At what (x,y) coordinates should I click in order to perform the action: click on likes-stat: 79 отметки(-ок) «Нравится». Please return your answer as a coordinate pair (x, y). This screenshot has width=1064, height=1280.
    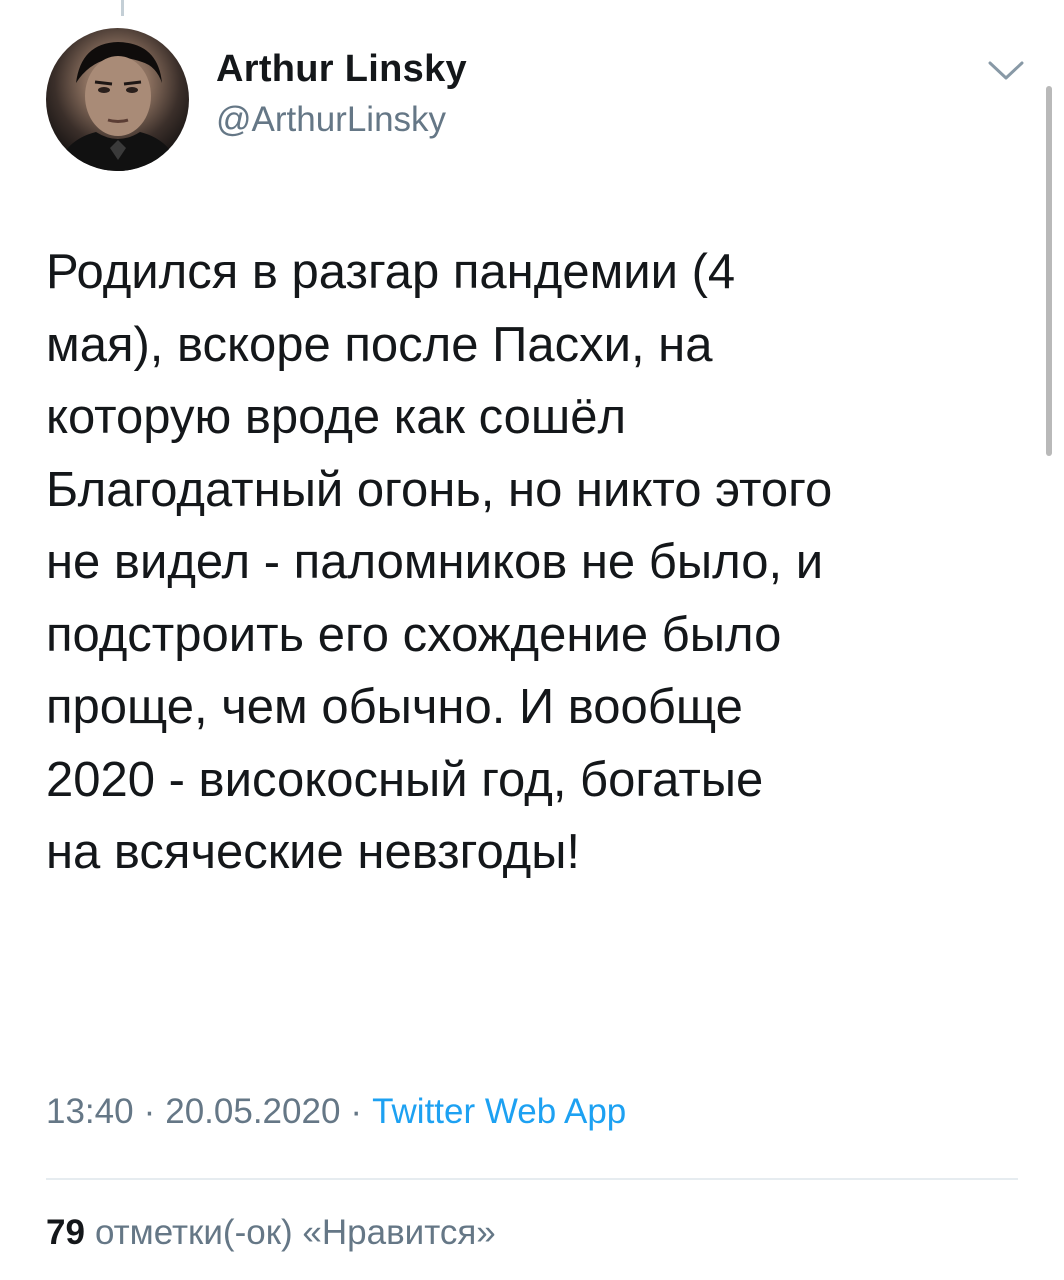
    Looking at the image, I should click on (271, 1233).